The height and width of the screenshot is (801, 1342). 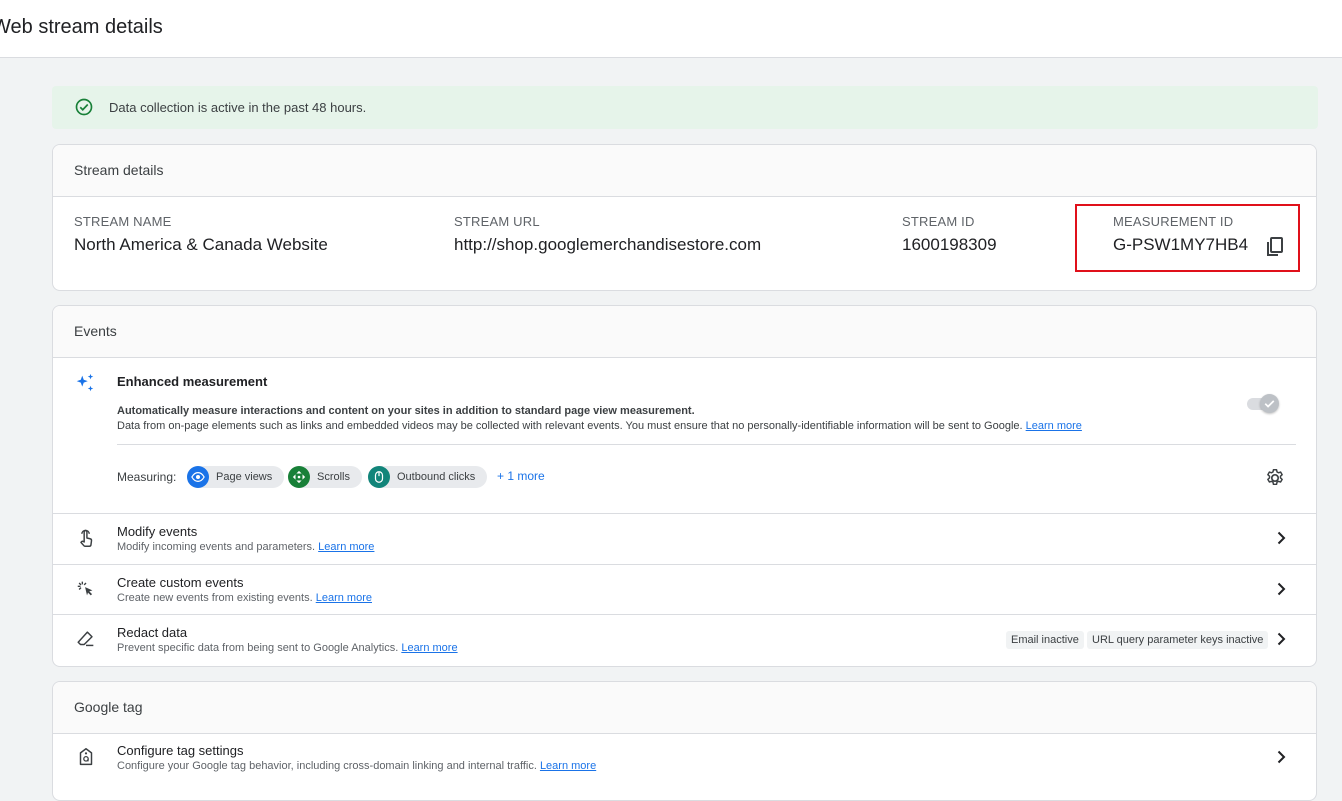 What do you see at coordinates (192, 381) in the screenshot?
I see `enhanced-measurement-title: Enhanced measurement` at bounding box center [192, 381].